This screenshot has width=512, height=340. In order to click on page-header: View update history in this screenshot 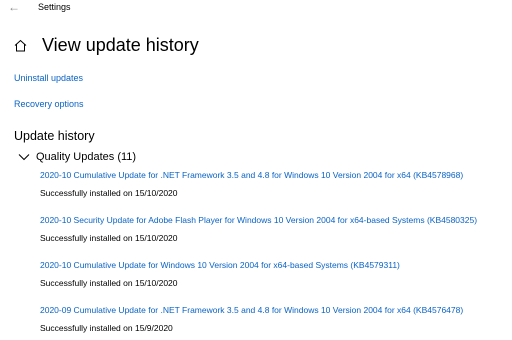, I will do `click(256, 45)`.